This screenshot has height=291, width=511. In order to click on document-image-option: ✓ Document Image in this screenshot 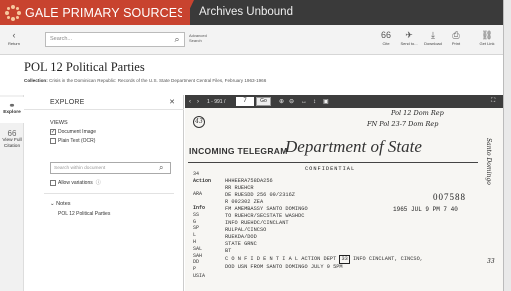, I will do `click(73, 132)`.